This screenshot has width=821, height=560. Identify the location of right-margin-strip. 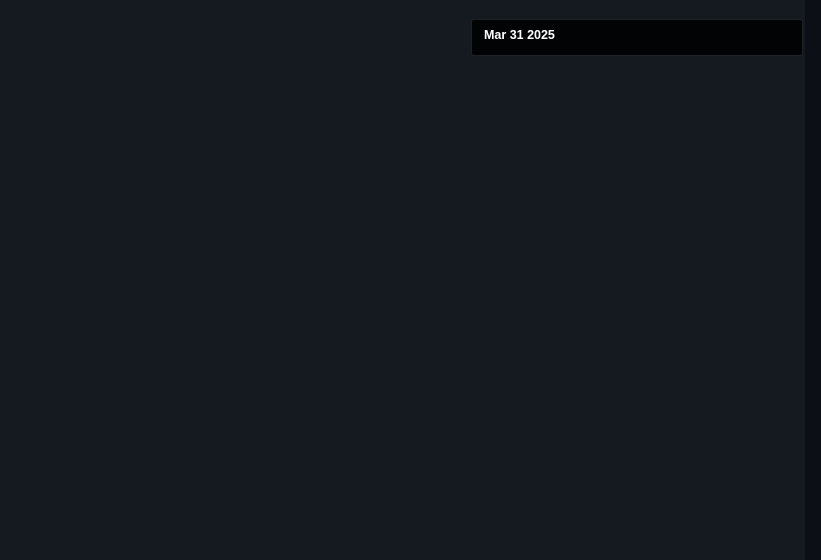
(813, 280).